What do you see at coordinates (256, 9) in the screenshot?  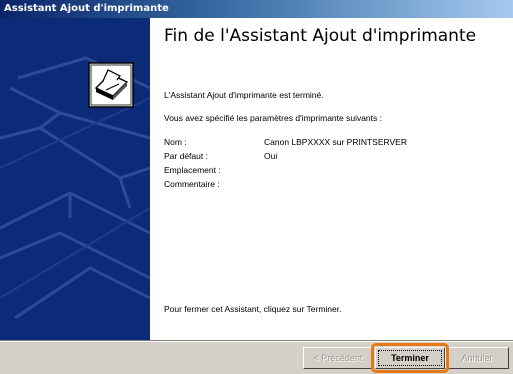 I see `title-bar: Assistant Ajout d'imprimante` at bounding box center [256, 9].